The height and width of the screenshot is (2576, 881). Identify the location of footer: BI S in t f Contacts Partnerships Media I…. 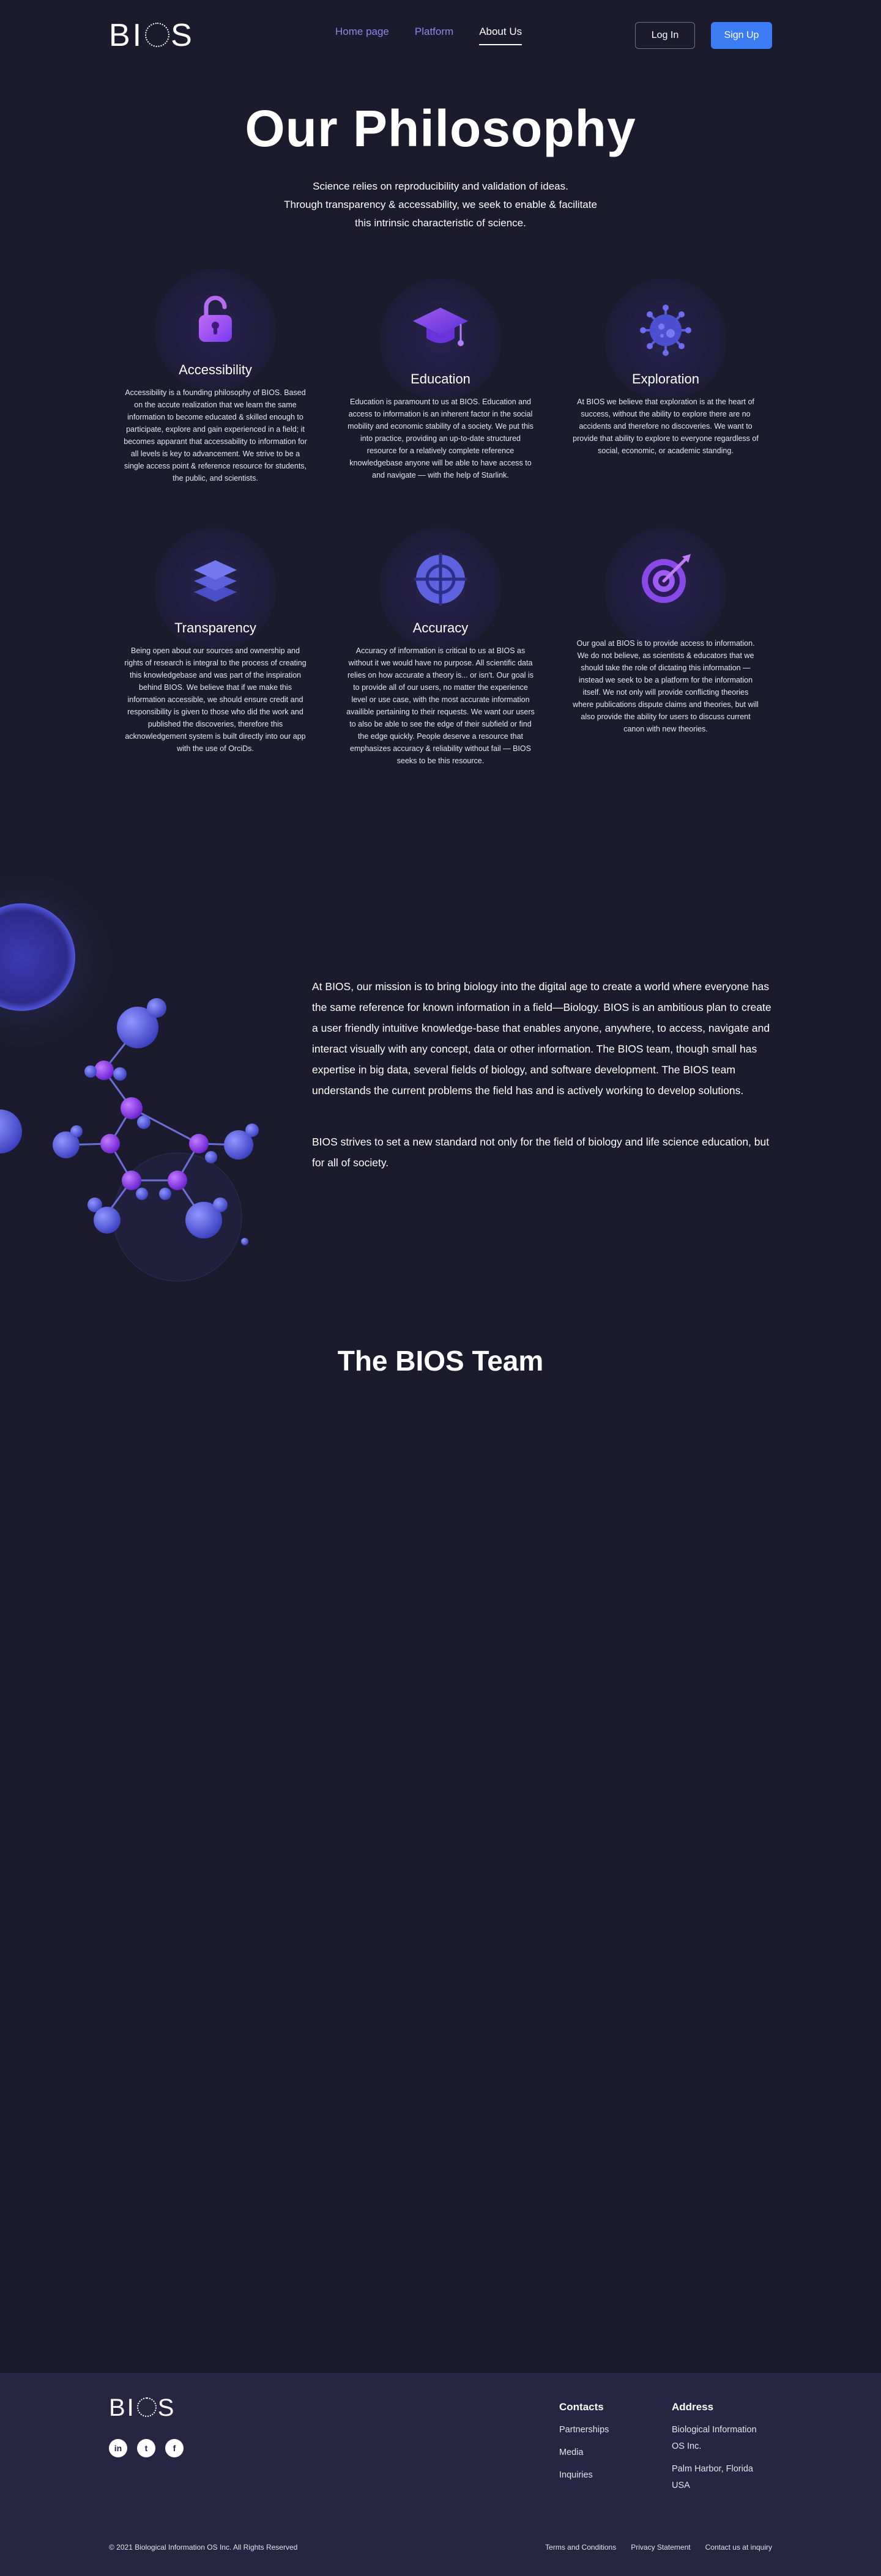
(441, 2474).